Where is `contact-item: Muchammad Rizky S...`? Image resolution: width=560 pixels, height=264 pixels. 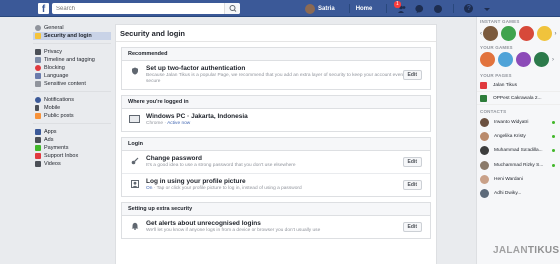 contact-item: Muchammad Rizky S... is located at coordinates (518, 165).